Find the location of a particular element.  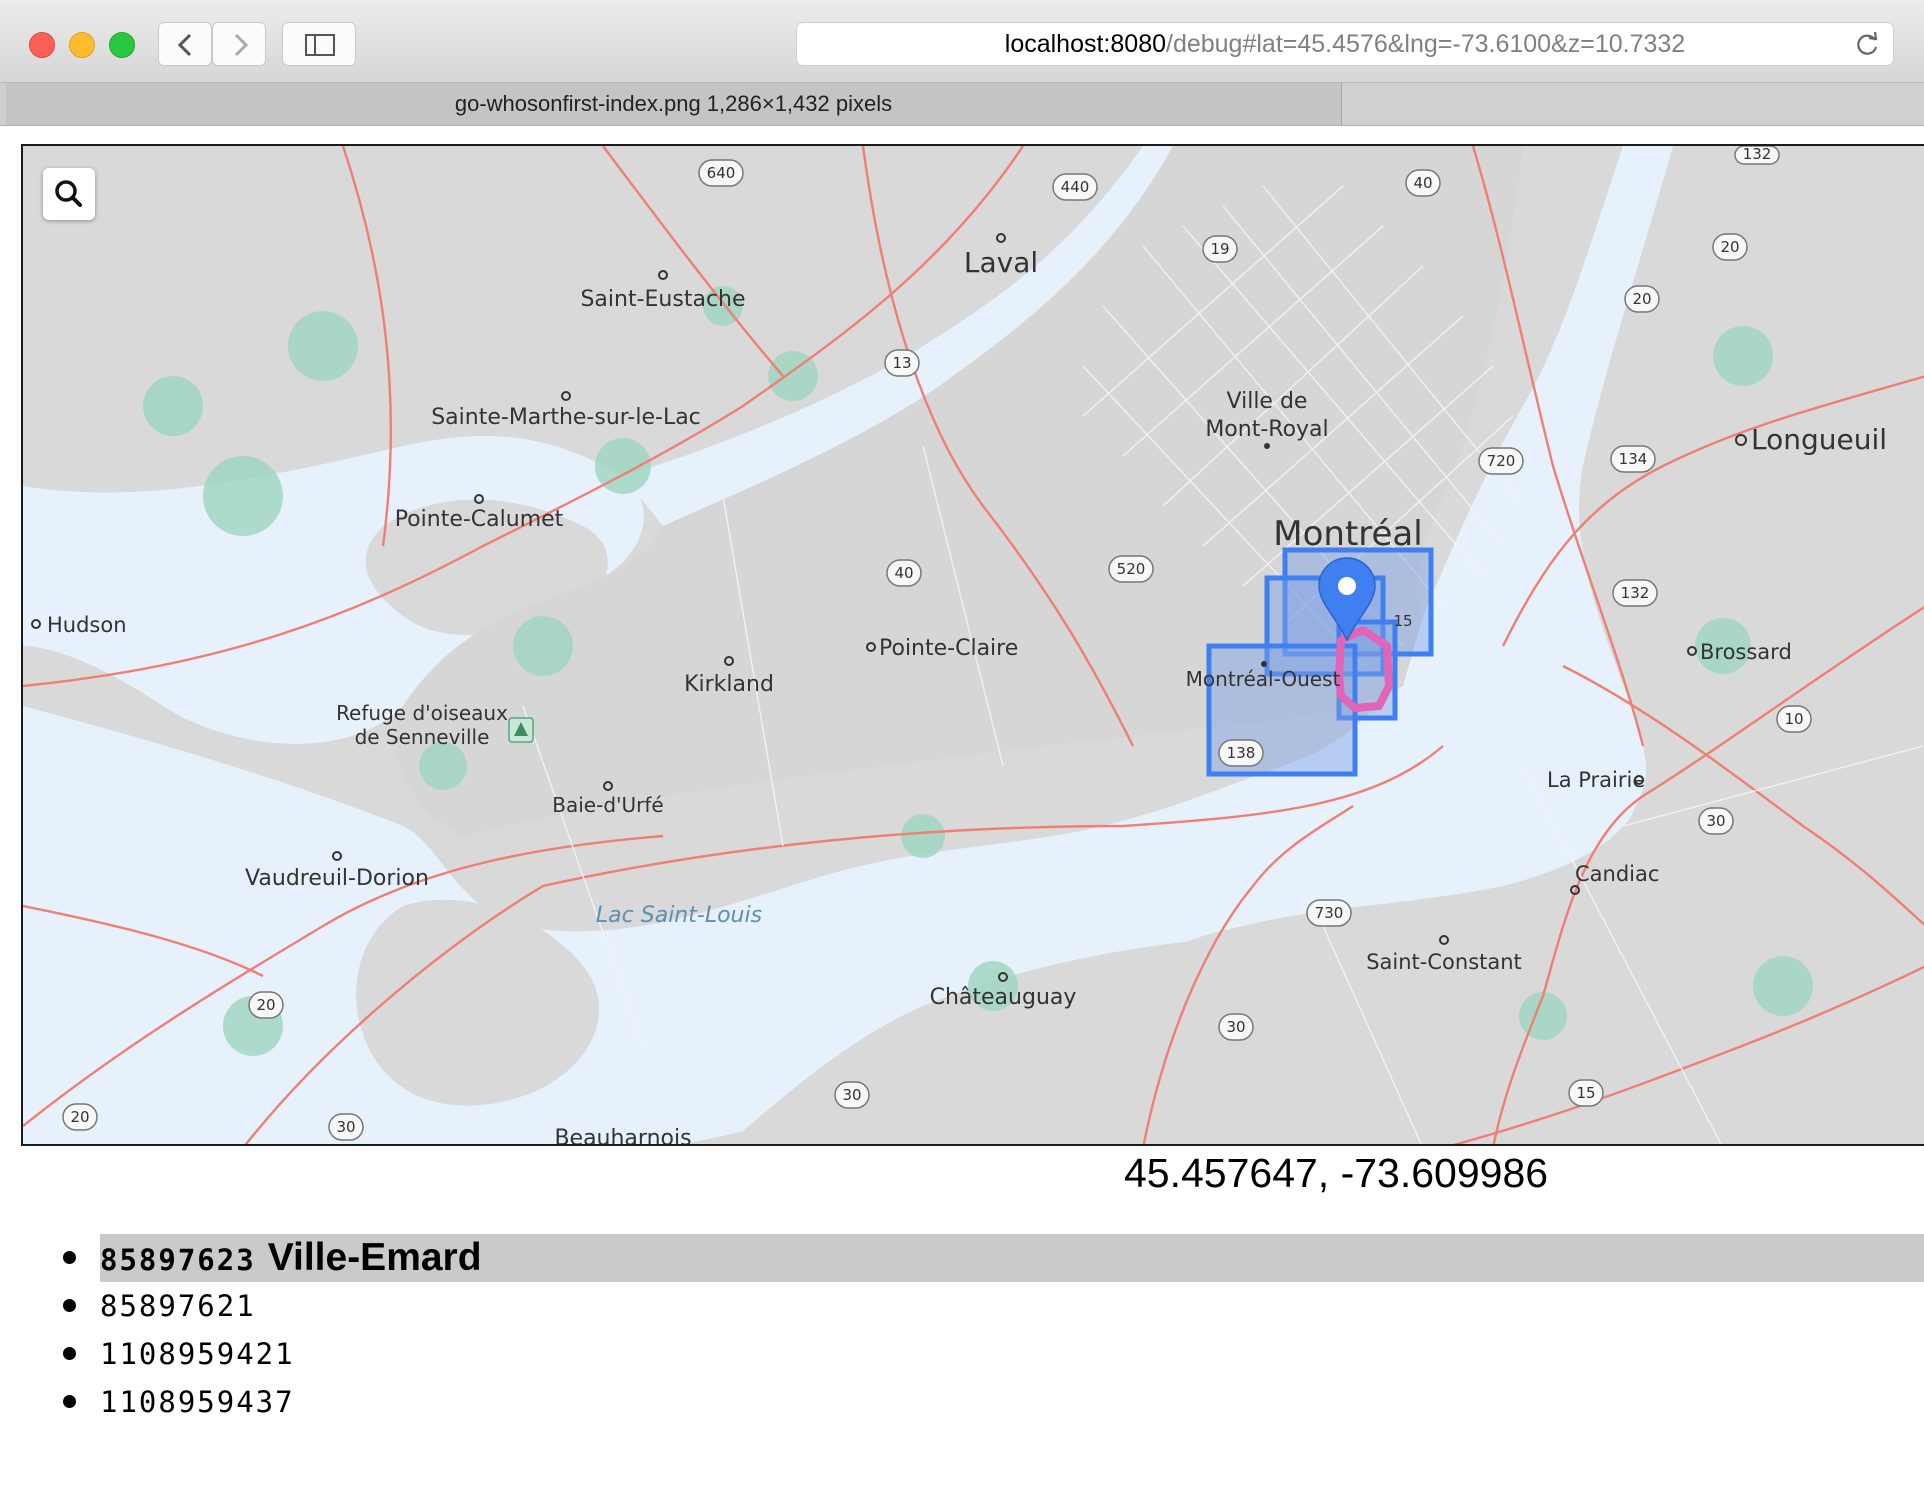

place-pointe-claire: Pointe-Claire is located at coordinates (948, 648).